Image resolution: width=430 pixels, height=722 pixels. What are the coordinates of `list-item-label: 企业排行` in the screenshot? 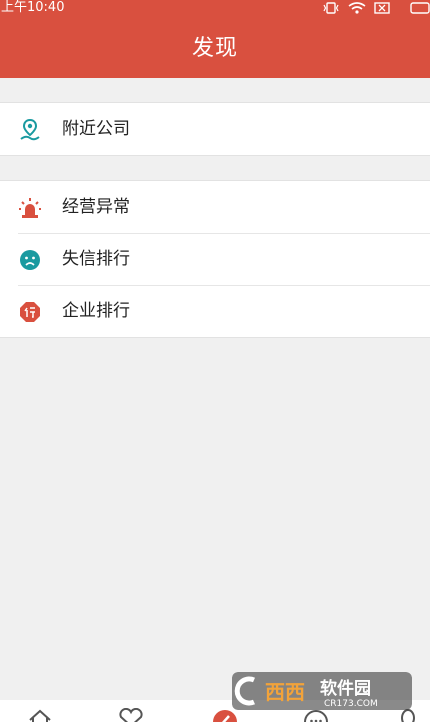 It's located at (96, 311).